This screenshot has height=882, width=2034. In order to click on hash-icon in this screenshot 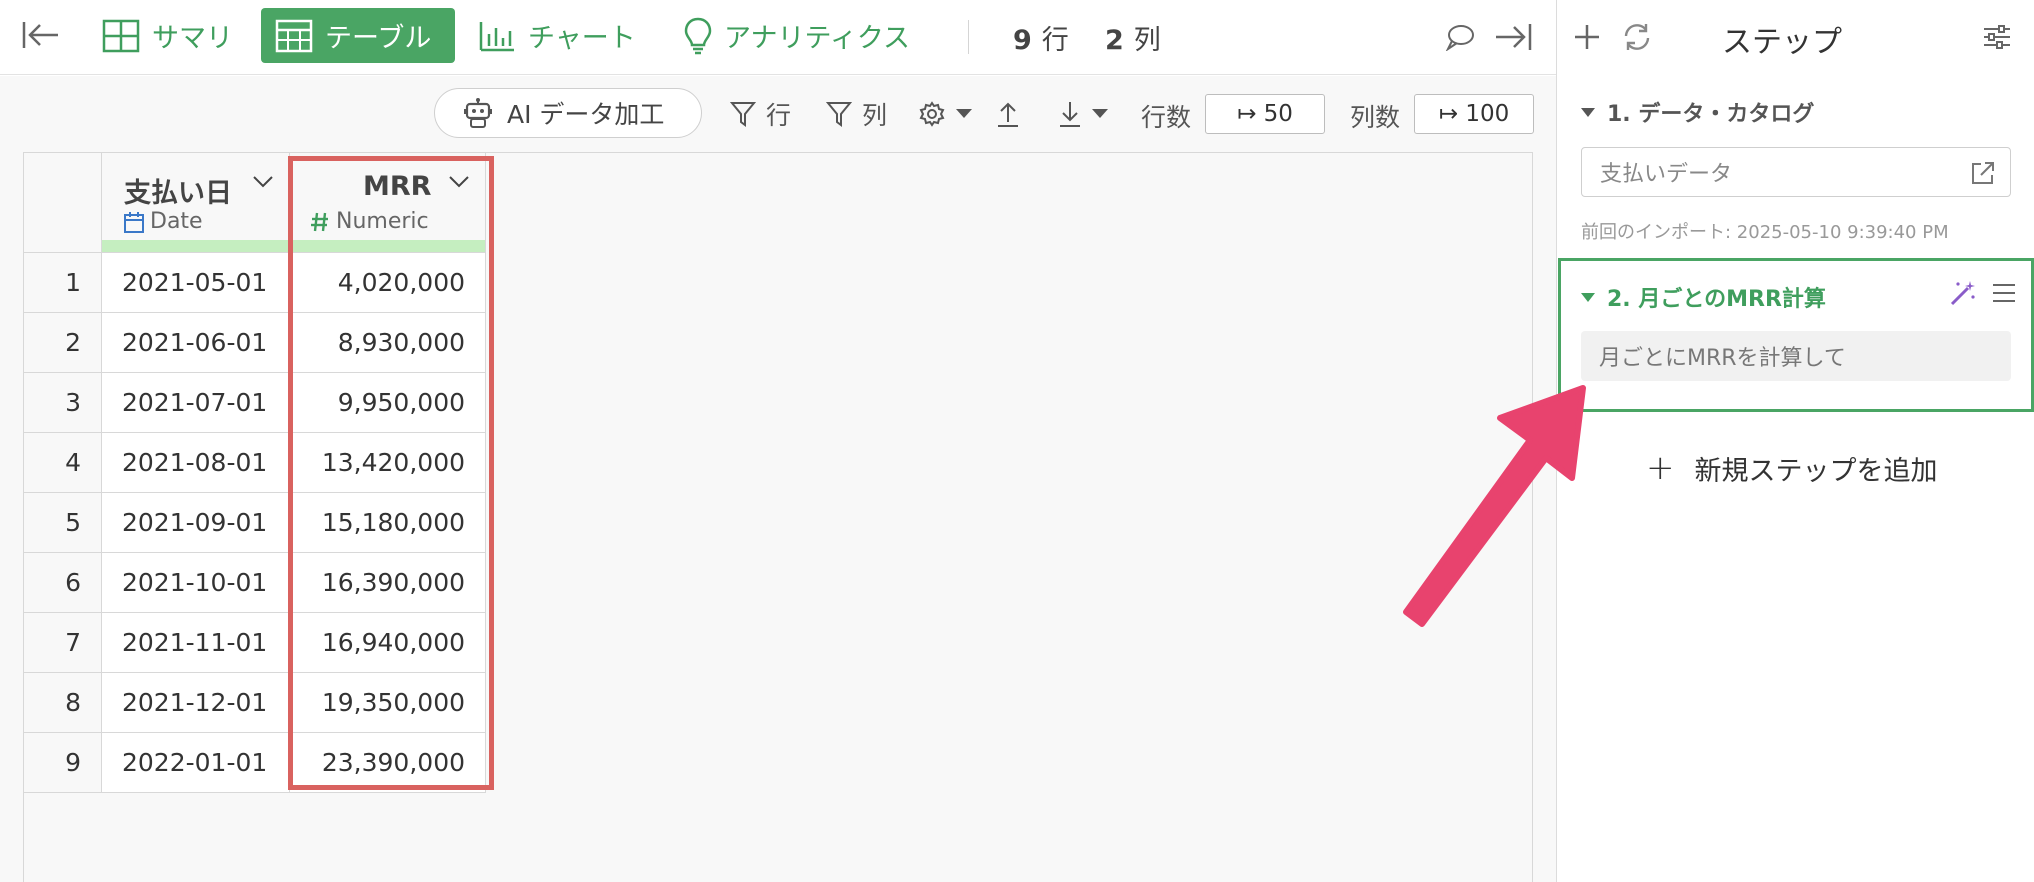, I will do `click(319, 221)`.